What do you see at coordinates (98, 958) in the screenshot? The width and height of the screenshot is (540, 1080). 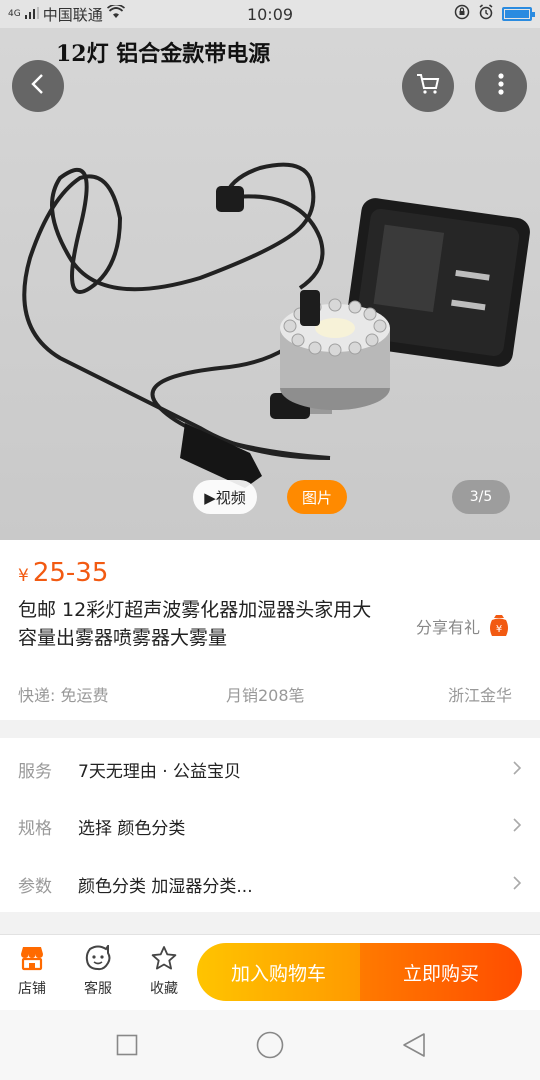 I see `chat-face-icon` at bounding box center [98, 958].